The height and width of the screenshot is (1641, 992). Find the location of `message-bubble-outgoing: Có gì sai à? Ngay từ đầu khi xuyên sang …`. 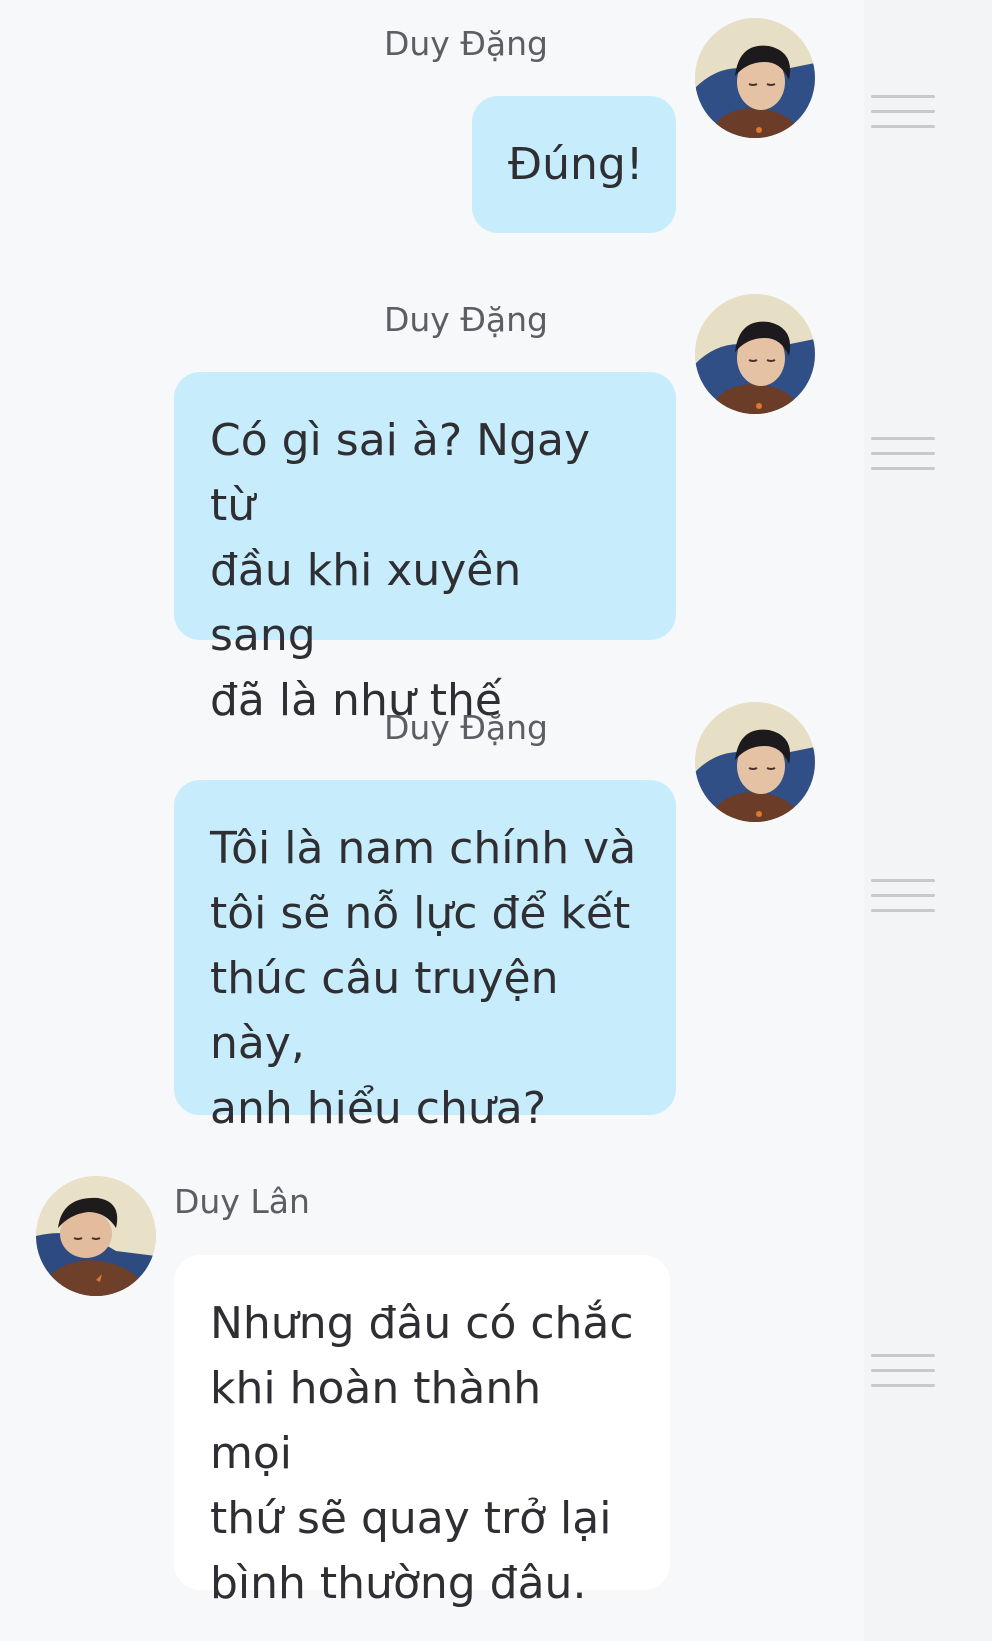

message-bubble-outgoing: Có gì sai à? Ngay từ đầu khi xuyên sang … is located at coordinates (425, 549).